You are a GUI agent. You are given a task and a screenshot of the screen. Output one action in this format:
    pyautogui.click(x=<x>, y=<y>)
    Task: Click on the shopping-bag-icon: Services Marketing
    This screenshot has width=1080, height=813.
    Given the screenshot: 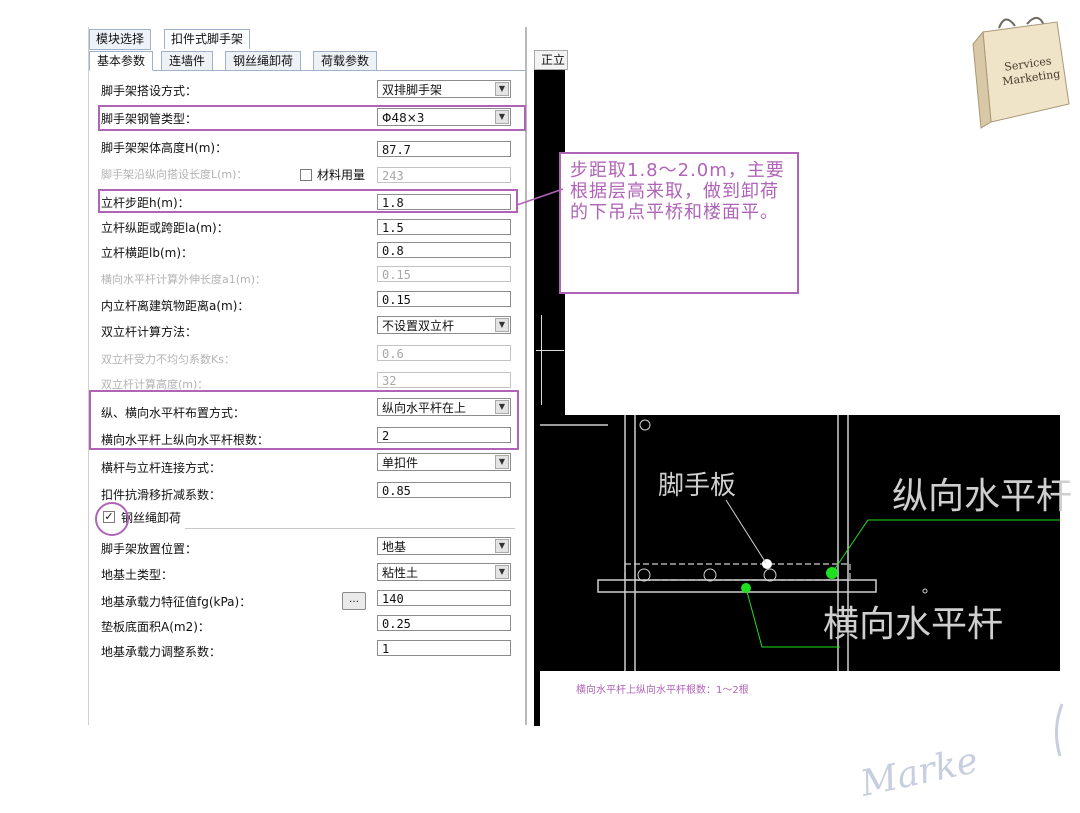 What is the action you would take?
    pyautogui.click(x=1021, y=73)
    